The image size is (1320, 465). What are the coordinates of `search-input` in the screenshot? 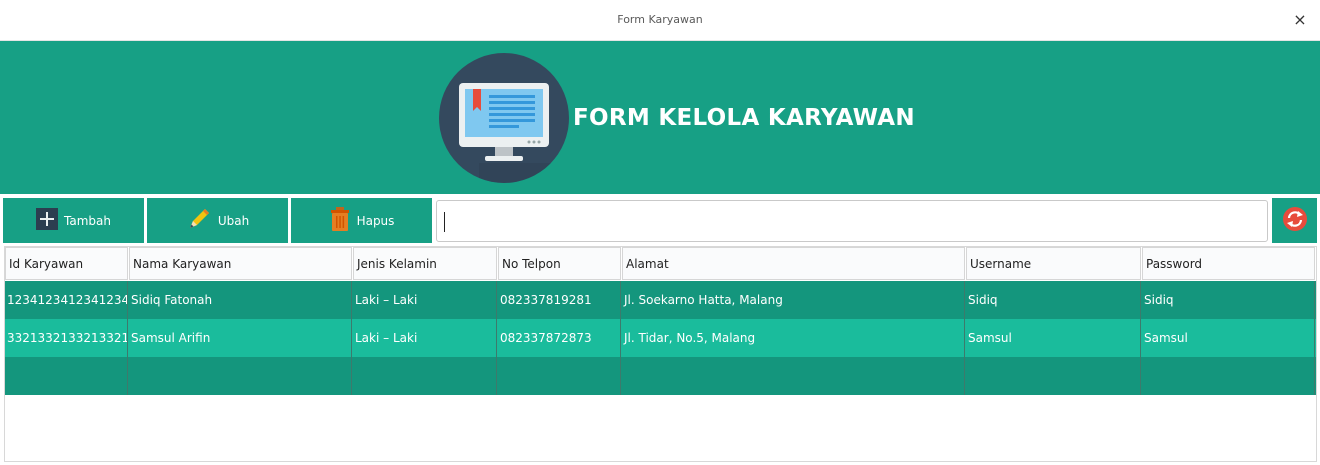 It's located at (852, 221).